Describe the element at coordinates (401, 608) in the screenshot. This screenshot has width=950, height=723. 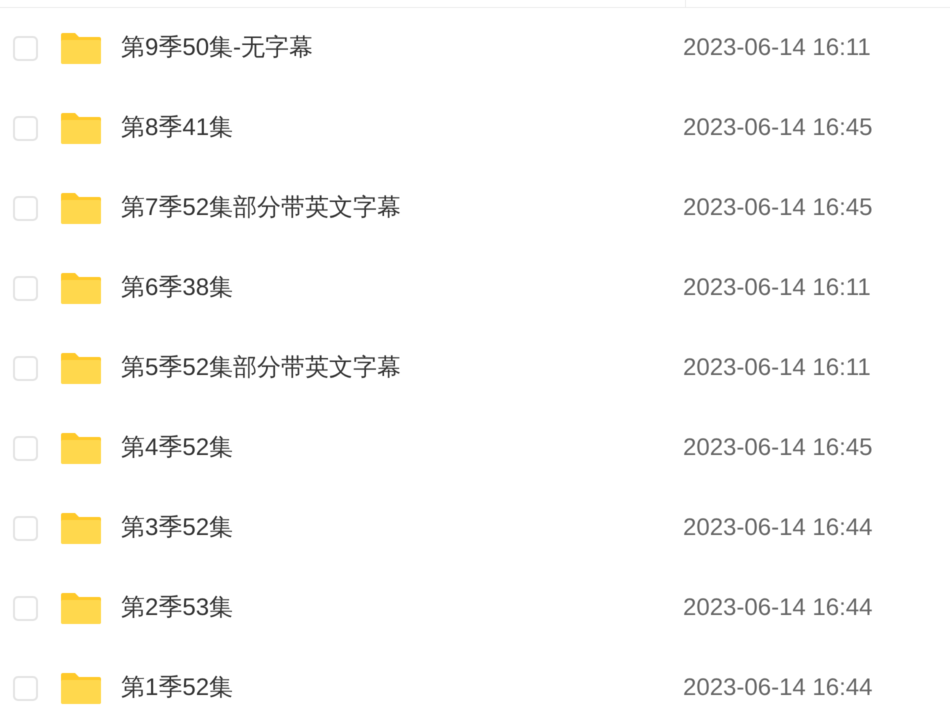
I see `folder-name: 第2季53集` at that location.